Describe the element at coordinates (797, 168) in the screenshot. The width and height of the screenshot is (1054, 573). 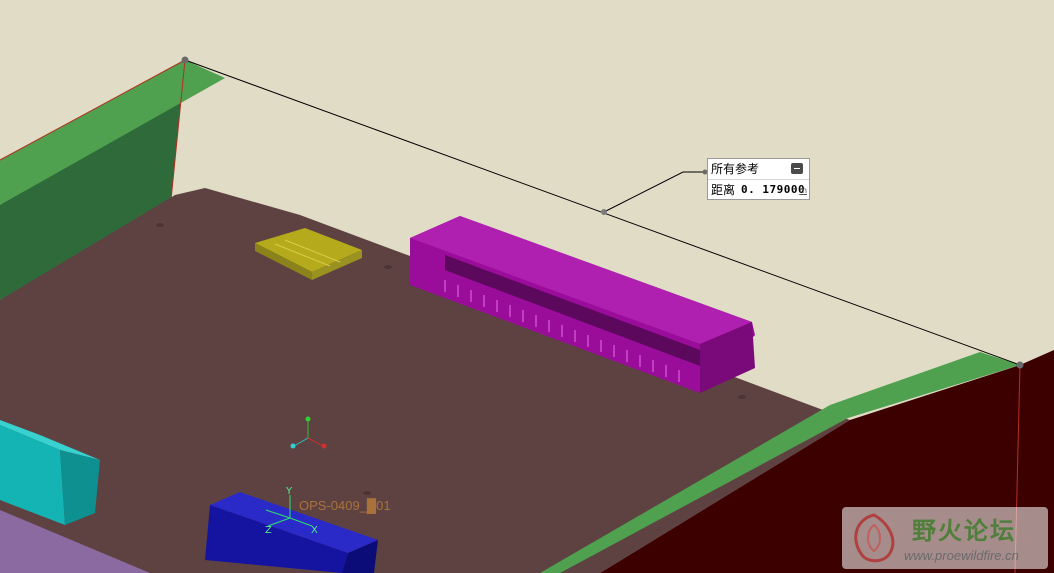
I see `collapse-icon` at that location.